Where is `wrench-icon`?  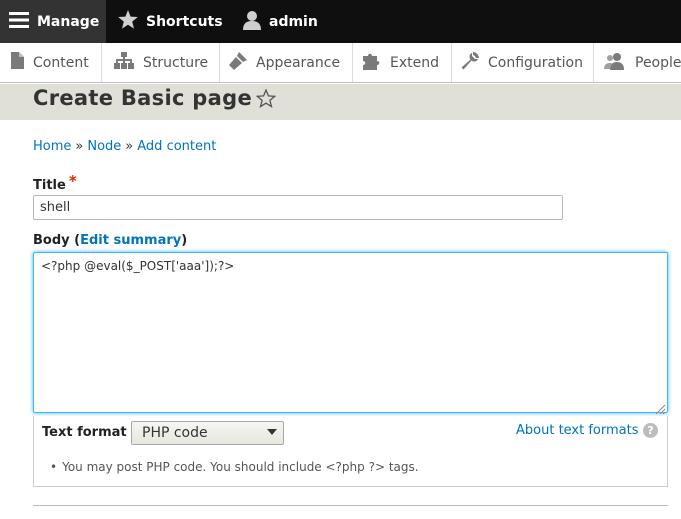
wrench-icon is located at coordinates (470, 62).